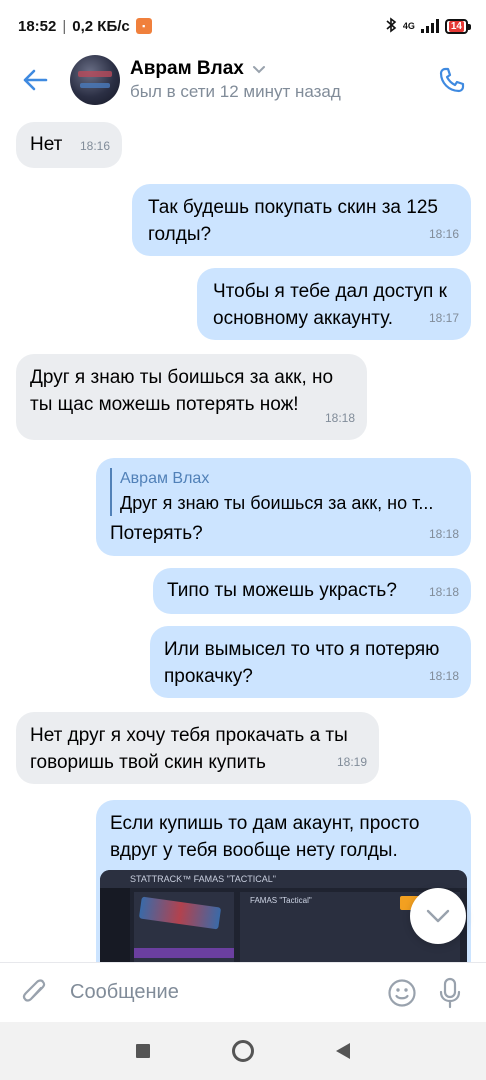  What do you see at coordinates (391, 26) in the screenshot?
I see `bluetooth-icon` at bounding box center [391, 26].